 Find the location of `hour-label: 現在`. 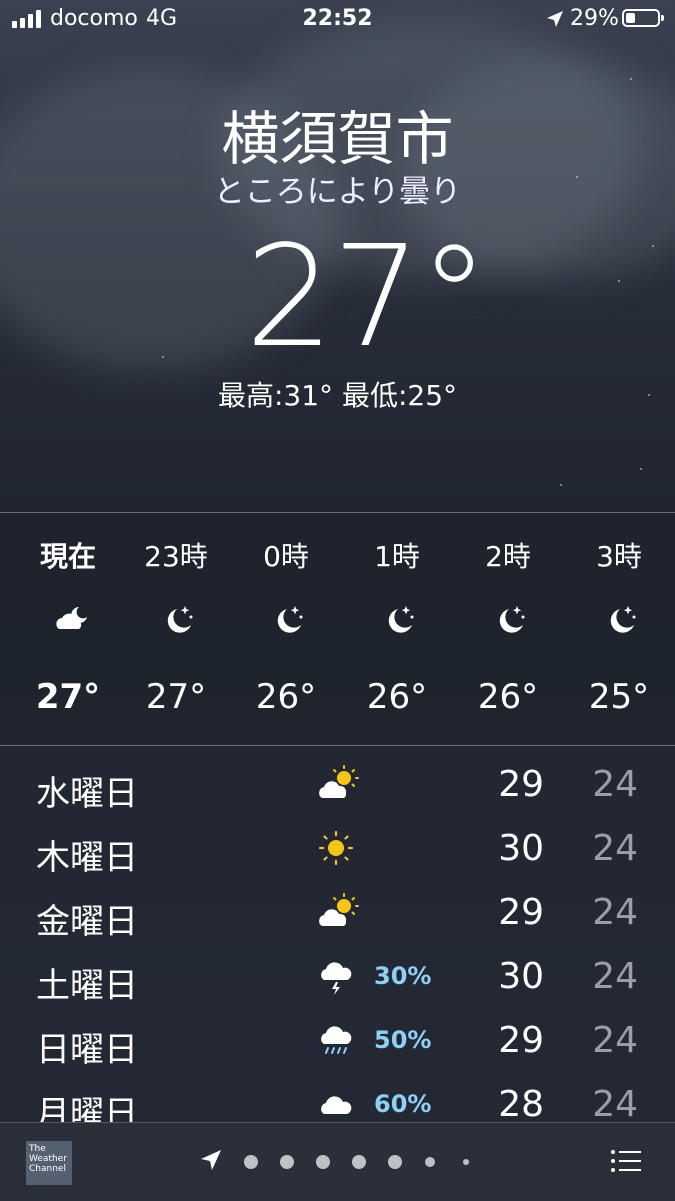

hour-label: 現在 is located at coordinates (67, 556).